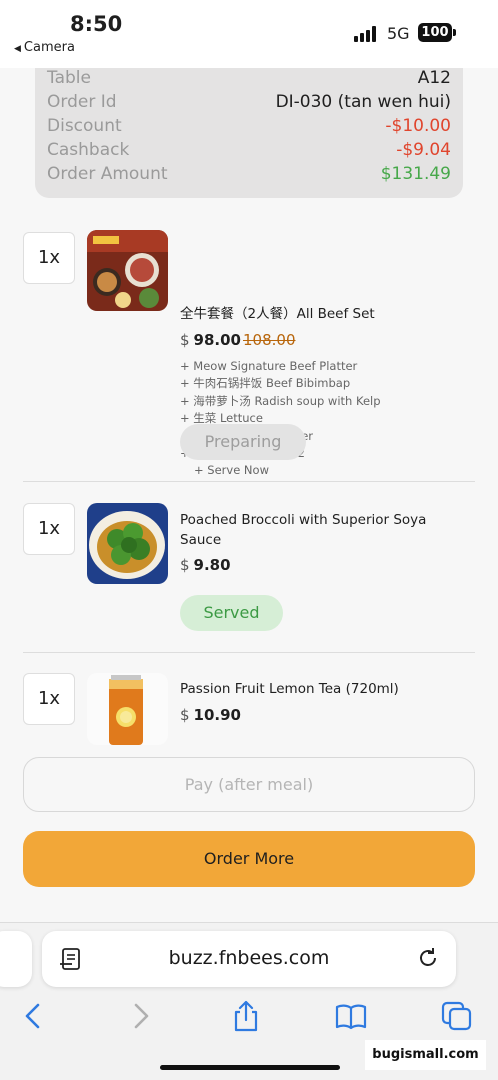 This screenshot has width=498, height=1080. I want to click on network-type: 5G, so click(398, 33).